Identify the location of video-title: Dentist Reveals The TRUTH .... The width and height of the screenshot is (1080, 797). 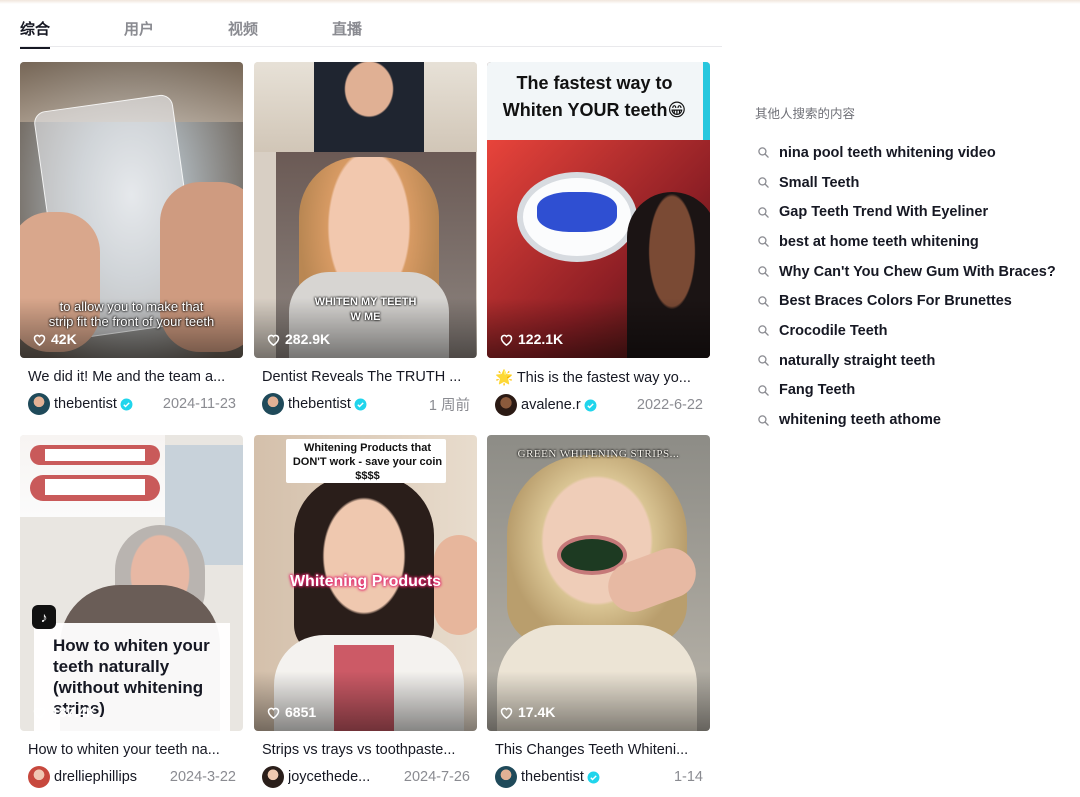
(367, 377).